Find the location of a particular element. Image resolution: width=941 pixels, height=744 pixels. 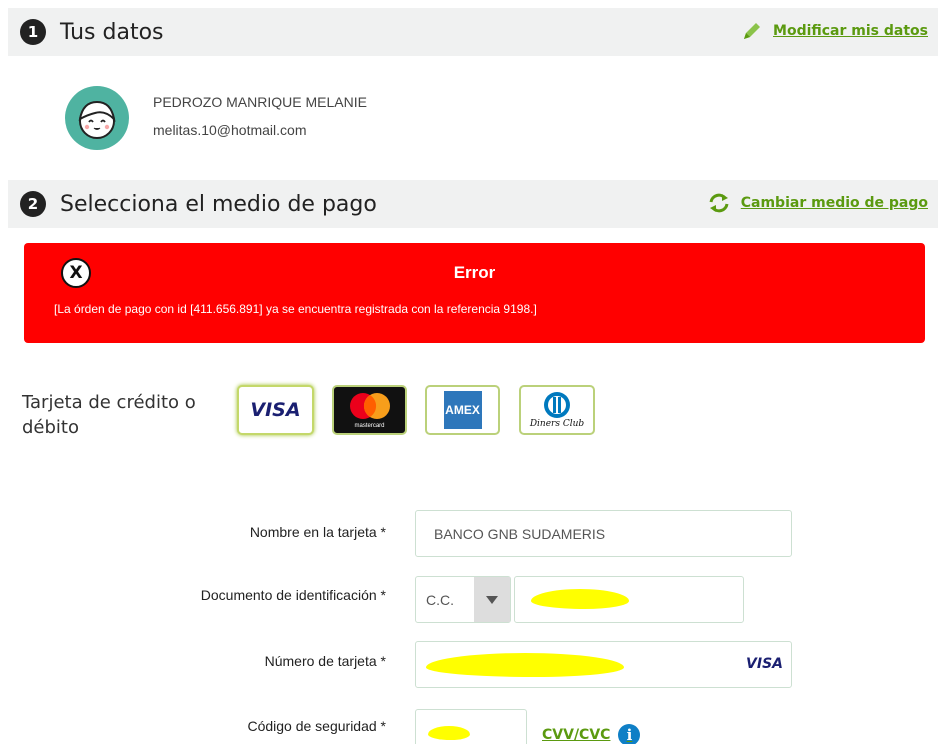

document-type-select: C.C. is located at coordinates (463, 599).